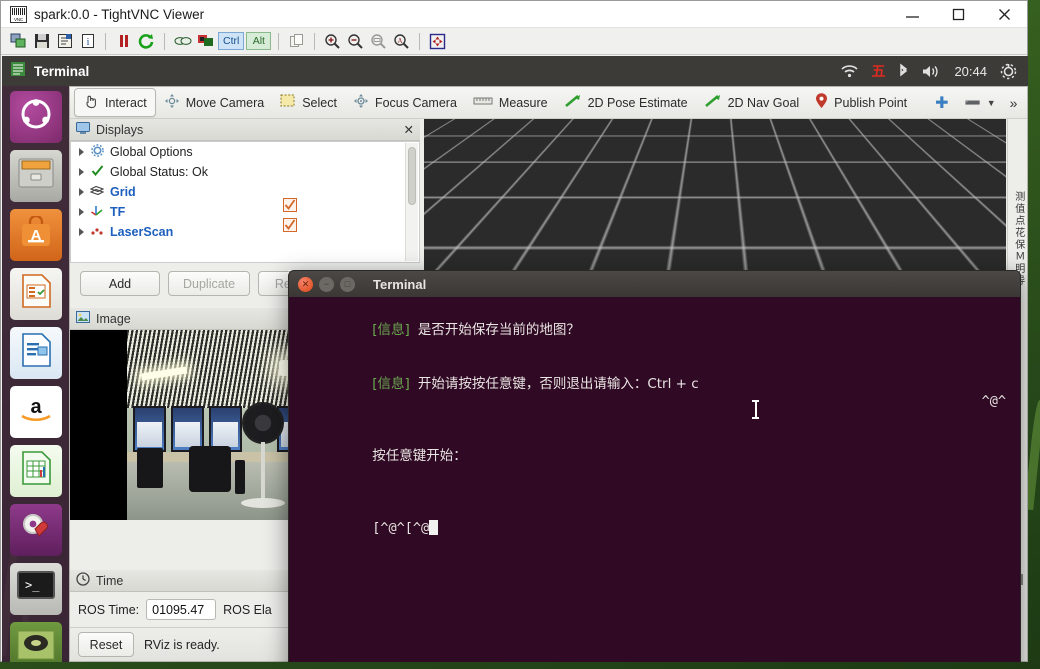 This screenshot has width=1040, height=669. I want to click on terminal-line: [信息] 是否开始保存当前的地图？, so click(651, 330).